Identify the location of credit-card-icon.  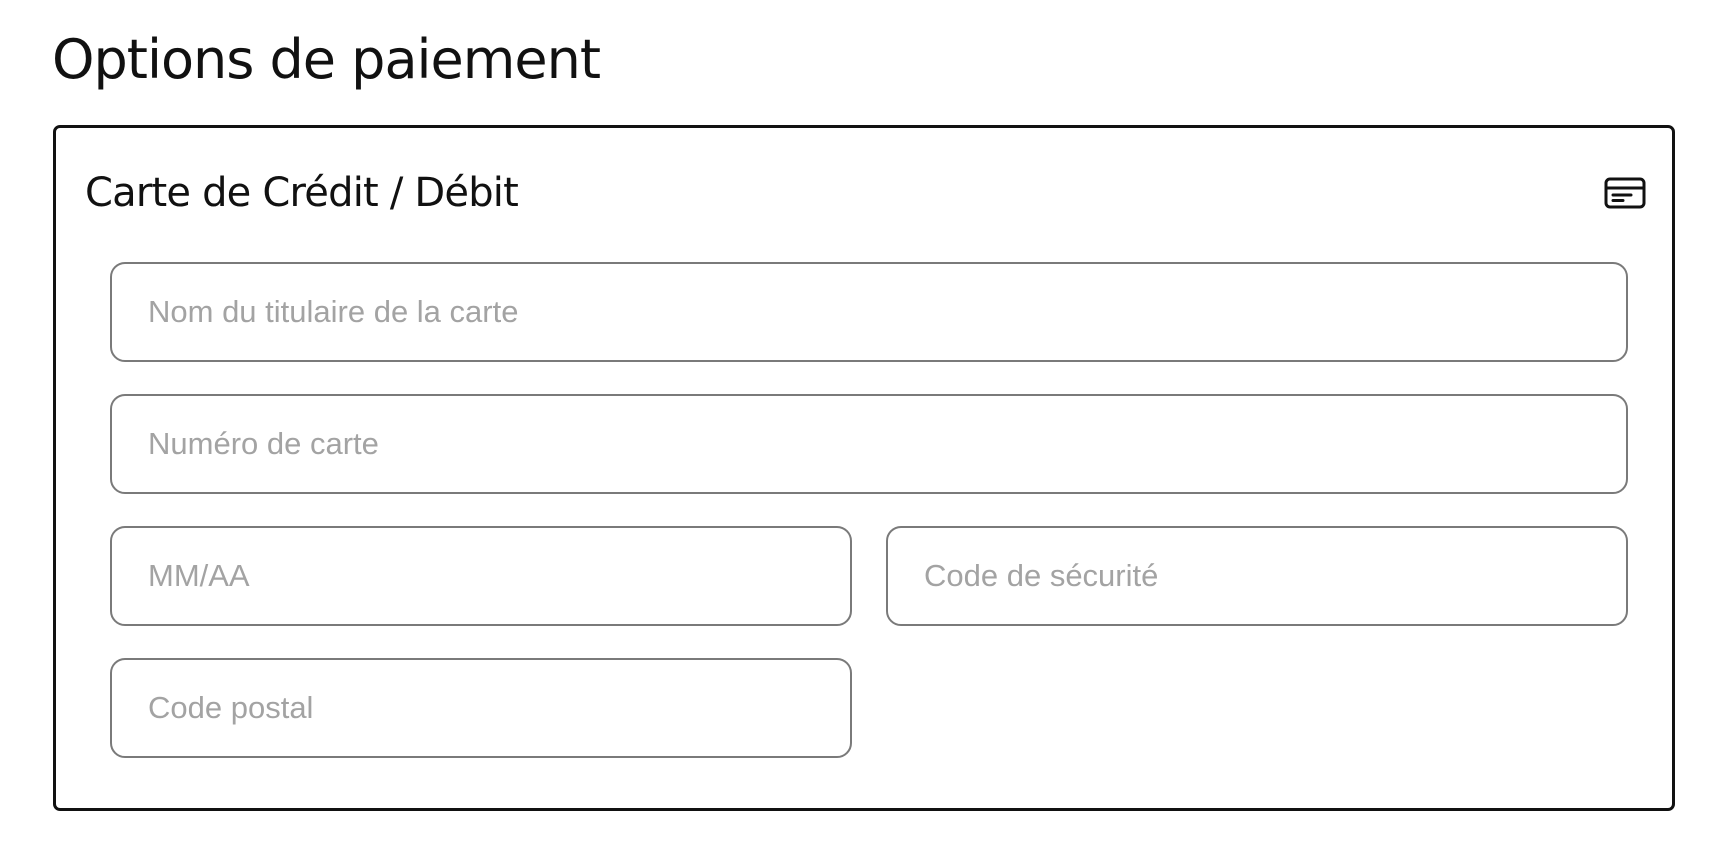
(1626, 194).